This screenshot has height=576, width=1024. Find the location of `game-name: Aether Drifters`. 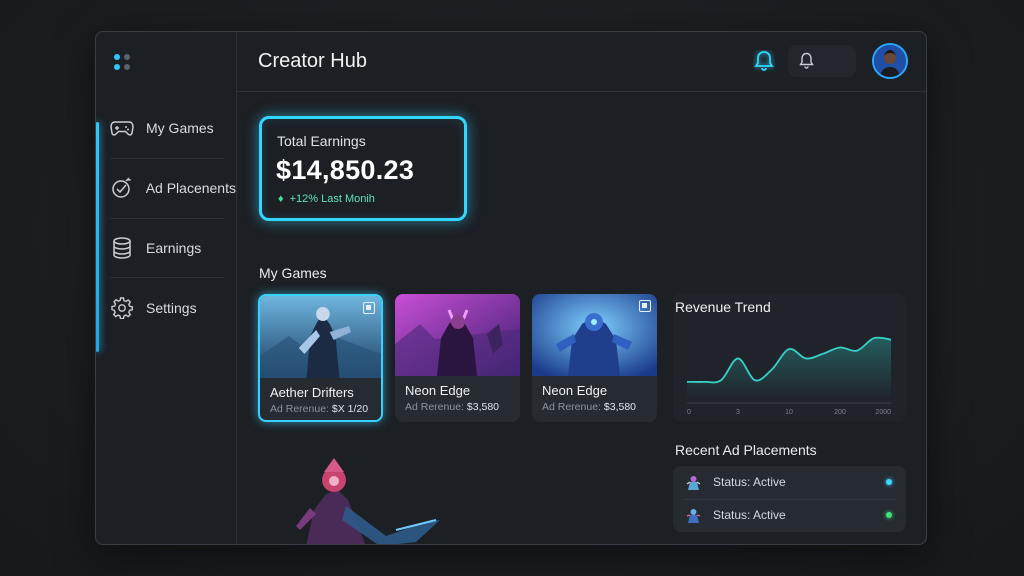

game-name: Aether Drifters is located at coordinates (312, 392).